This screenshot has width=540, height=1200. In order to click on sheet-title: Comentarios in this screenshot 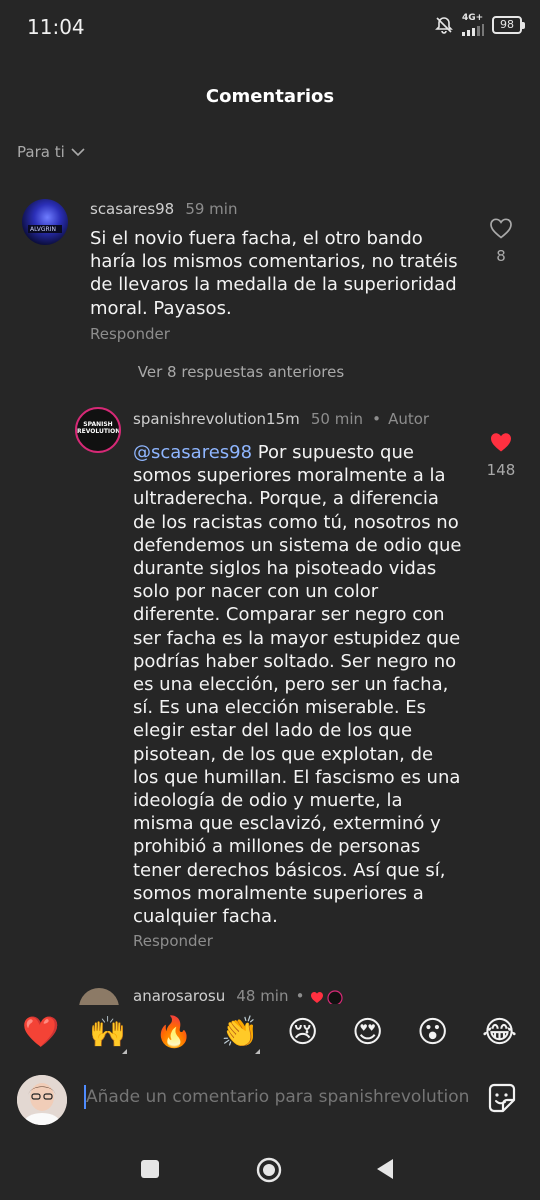, I will do `click(270, 96)`.